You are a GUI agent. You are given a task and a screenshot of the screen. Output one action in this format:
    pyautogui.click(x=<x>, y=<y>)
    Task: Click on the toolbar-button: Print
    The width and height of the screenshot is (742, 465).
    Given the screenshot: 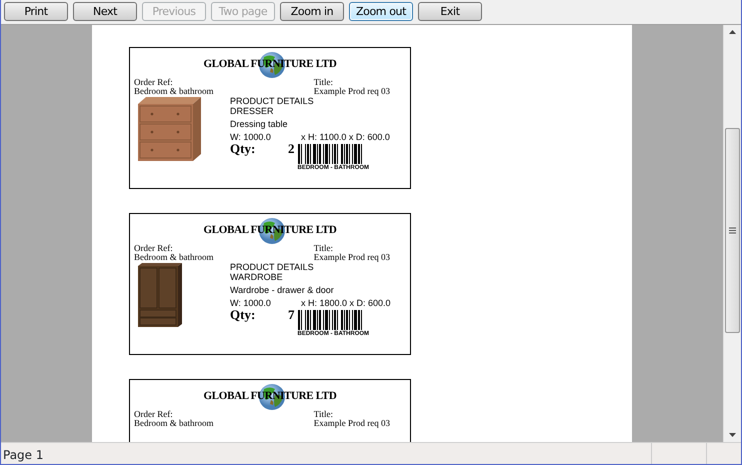 What is the action you would take?
    pyautogui.click(x=36, y=11)
    